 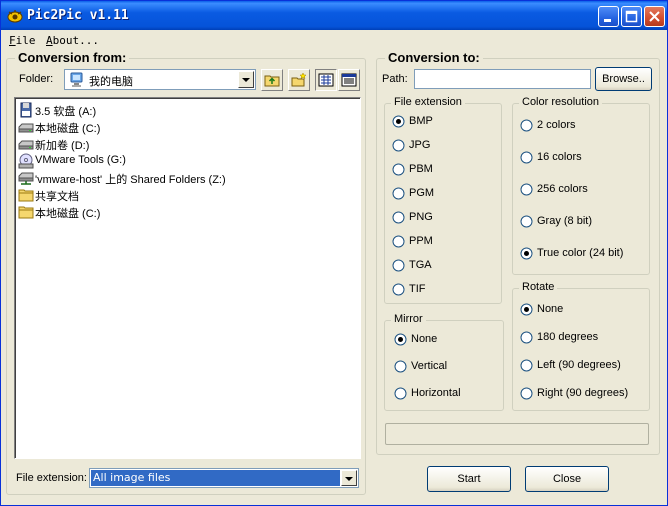 I want to click on conversion-to-title: Conversion to:, so click(x=434, y=57).